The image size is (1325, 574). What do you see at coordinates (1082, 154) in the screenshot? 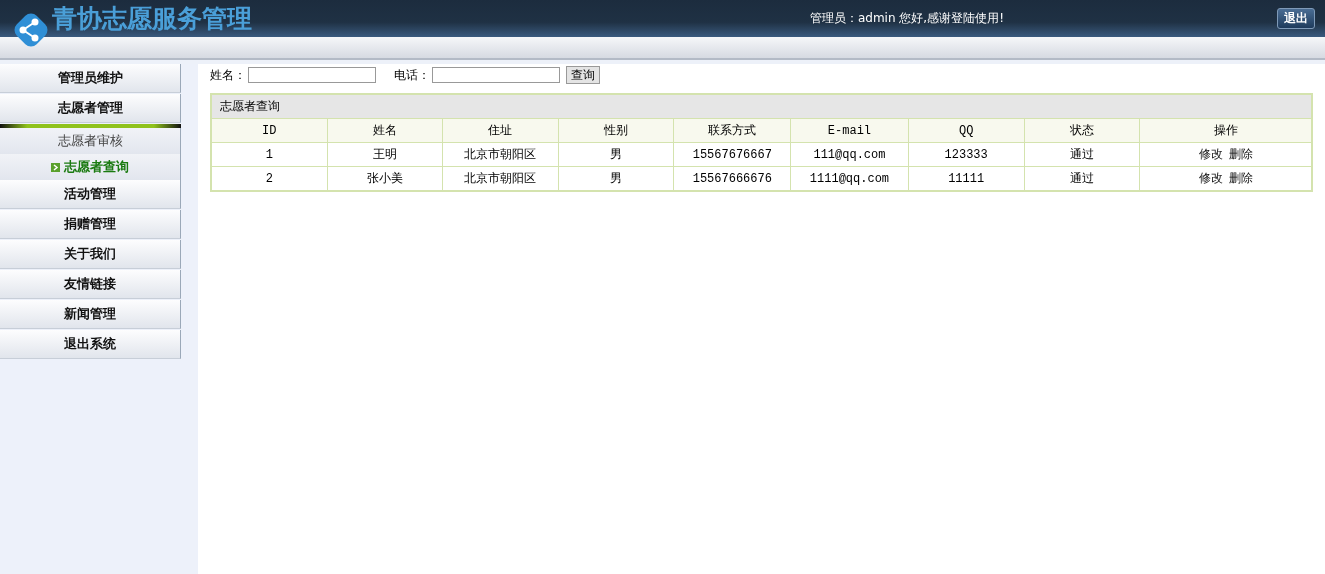
I see `table-cell: 通过` at bounding box center [1082, 154].